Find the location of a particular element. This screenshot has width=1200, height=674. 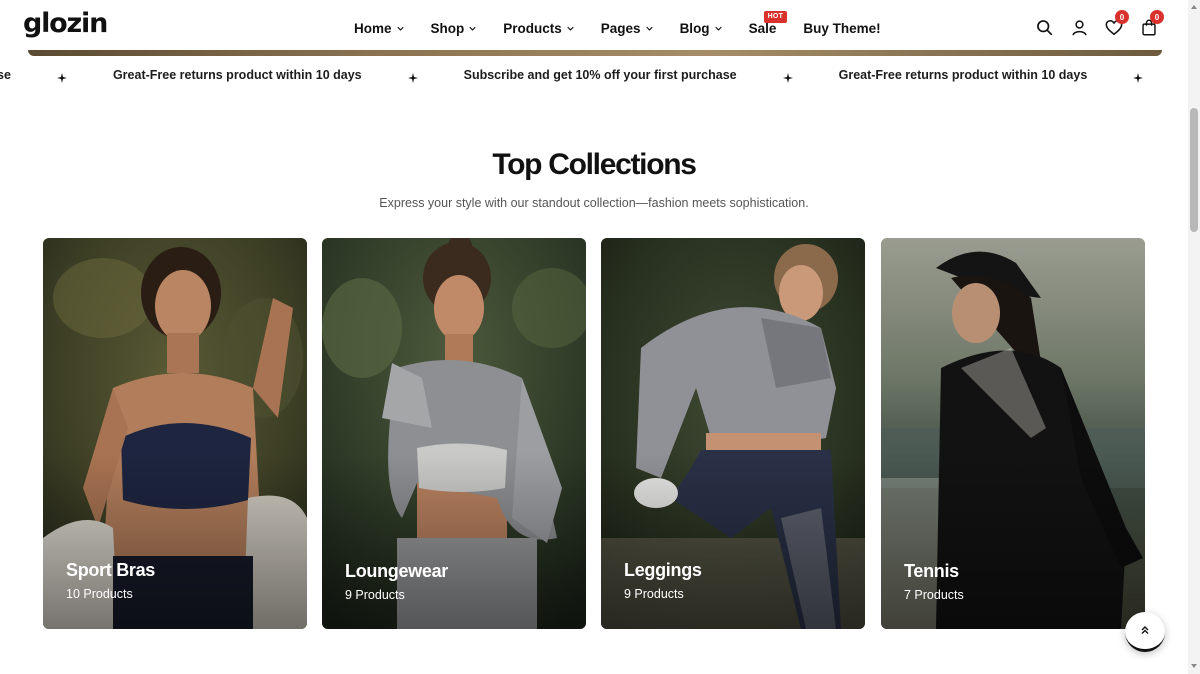

collection-card-tennis: Tennis 7 Products is located at coordinates (1013, 433).